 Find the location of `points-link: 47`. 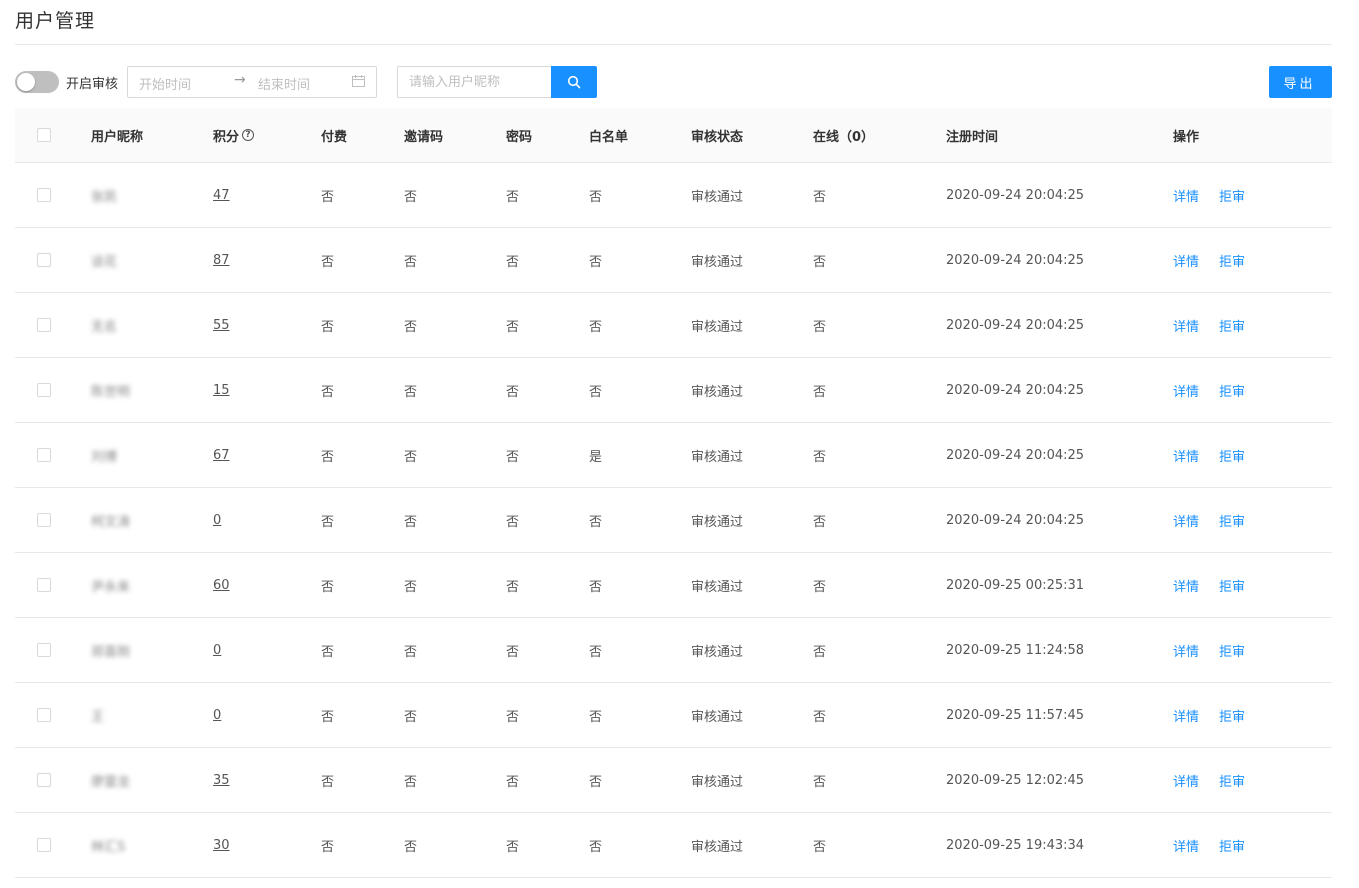

points-link: 47 is located at coordinates (221, 195).